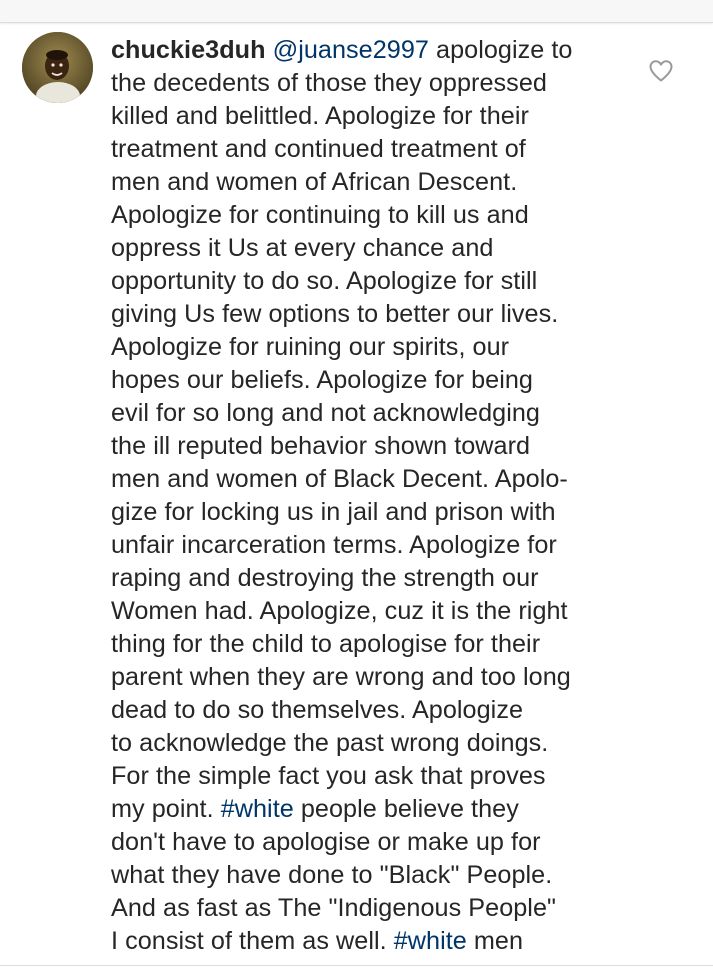 The height and width of the screenshot is (973, 713). Describe the element at coordinates (332, 875) in the screenshot. I see `comment-line: what they have done to "Black" People.` at that location.